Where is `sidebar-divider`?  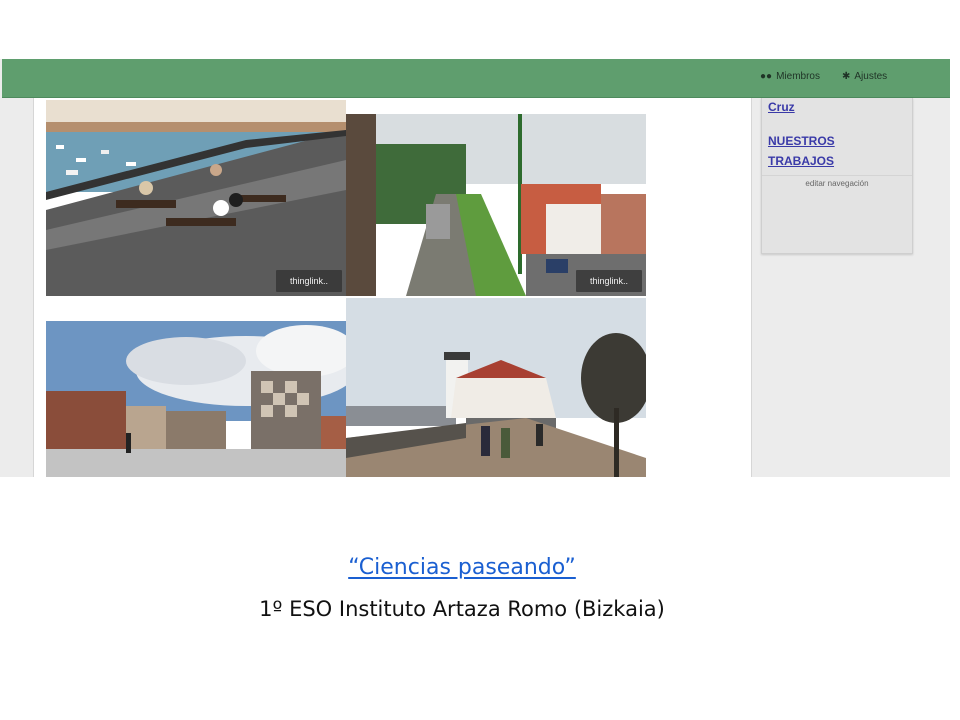 sidebar-divider is located at coordinates (837, 175).